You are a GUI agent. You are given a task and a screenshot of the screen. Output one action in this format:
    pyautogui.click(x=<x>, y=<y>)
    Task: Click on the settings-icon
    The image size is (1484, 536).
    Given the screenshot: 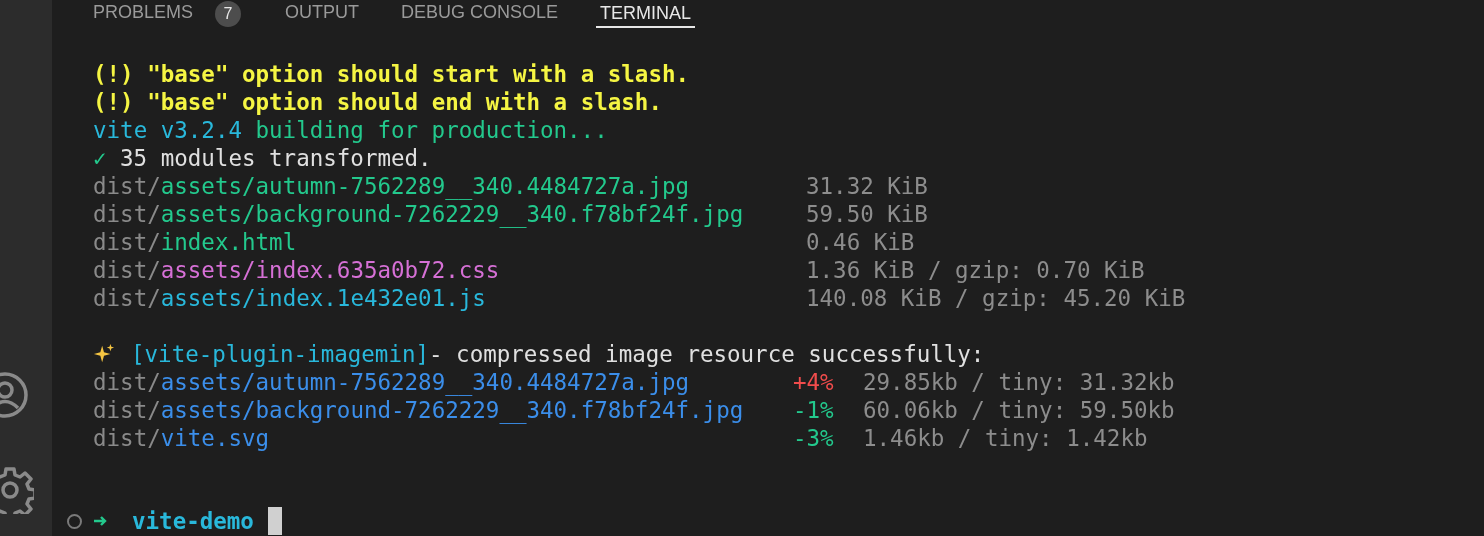 What is the action you would take?
    pyautogui.click(x=17, y=490)
    